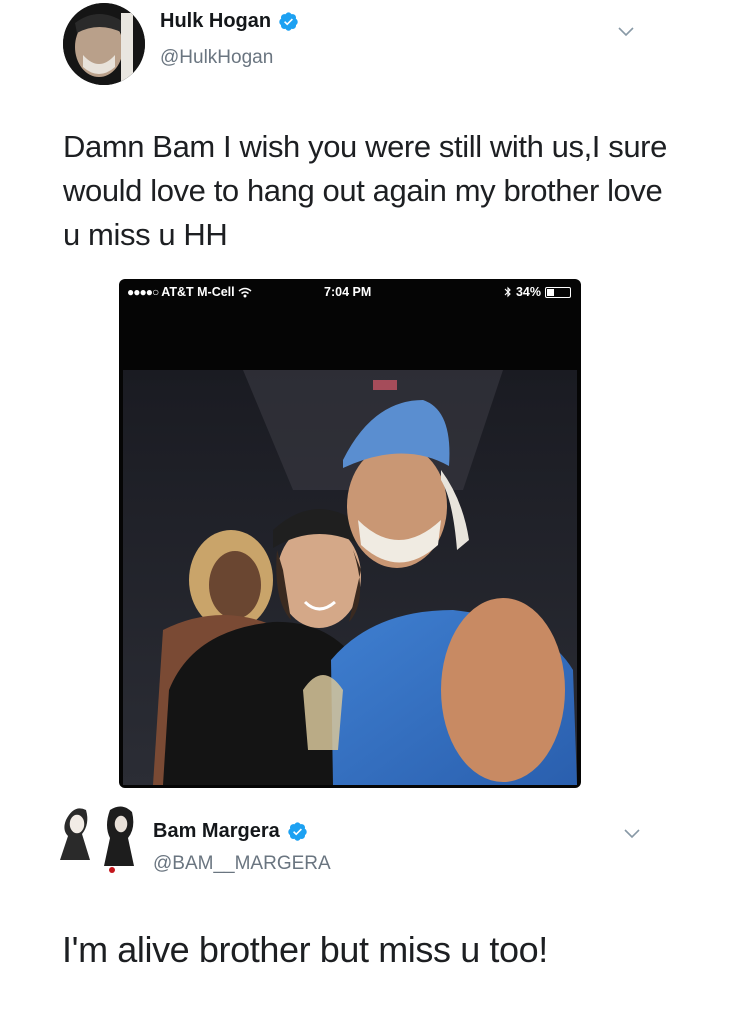 Image resolution: width=730 pixels, height=1024 pixels. I want to click on battery-info: 34%, so click(537, 292).